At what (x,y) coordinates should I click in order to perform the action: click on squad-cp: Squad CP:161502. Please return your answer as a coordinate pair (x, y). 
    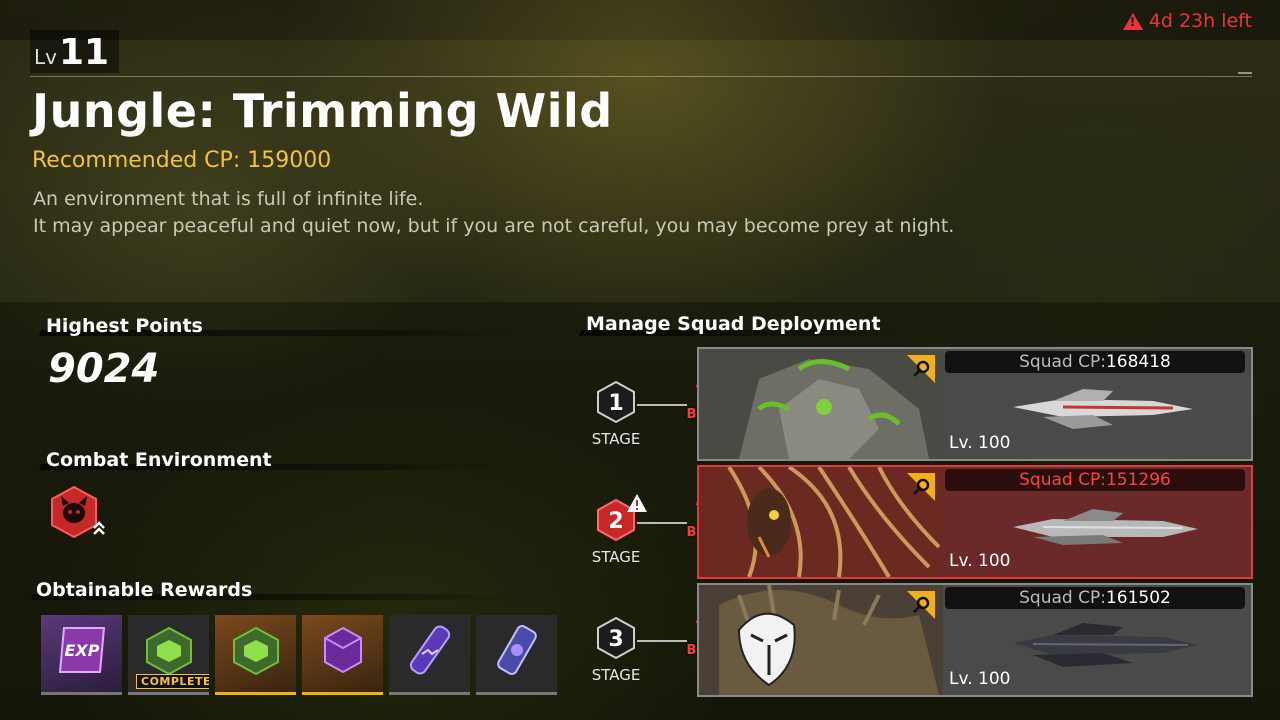
    Looking at the image, I should click on (1095, 598).